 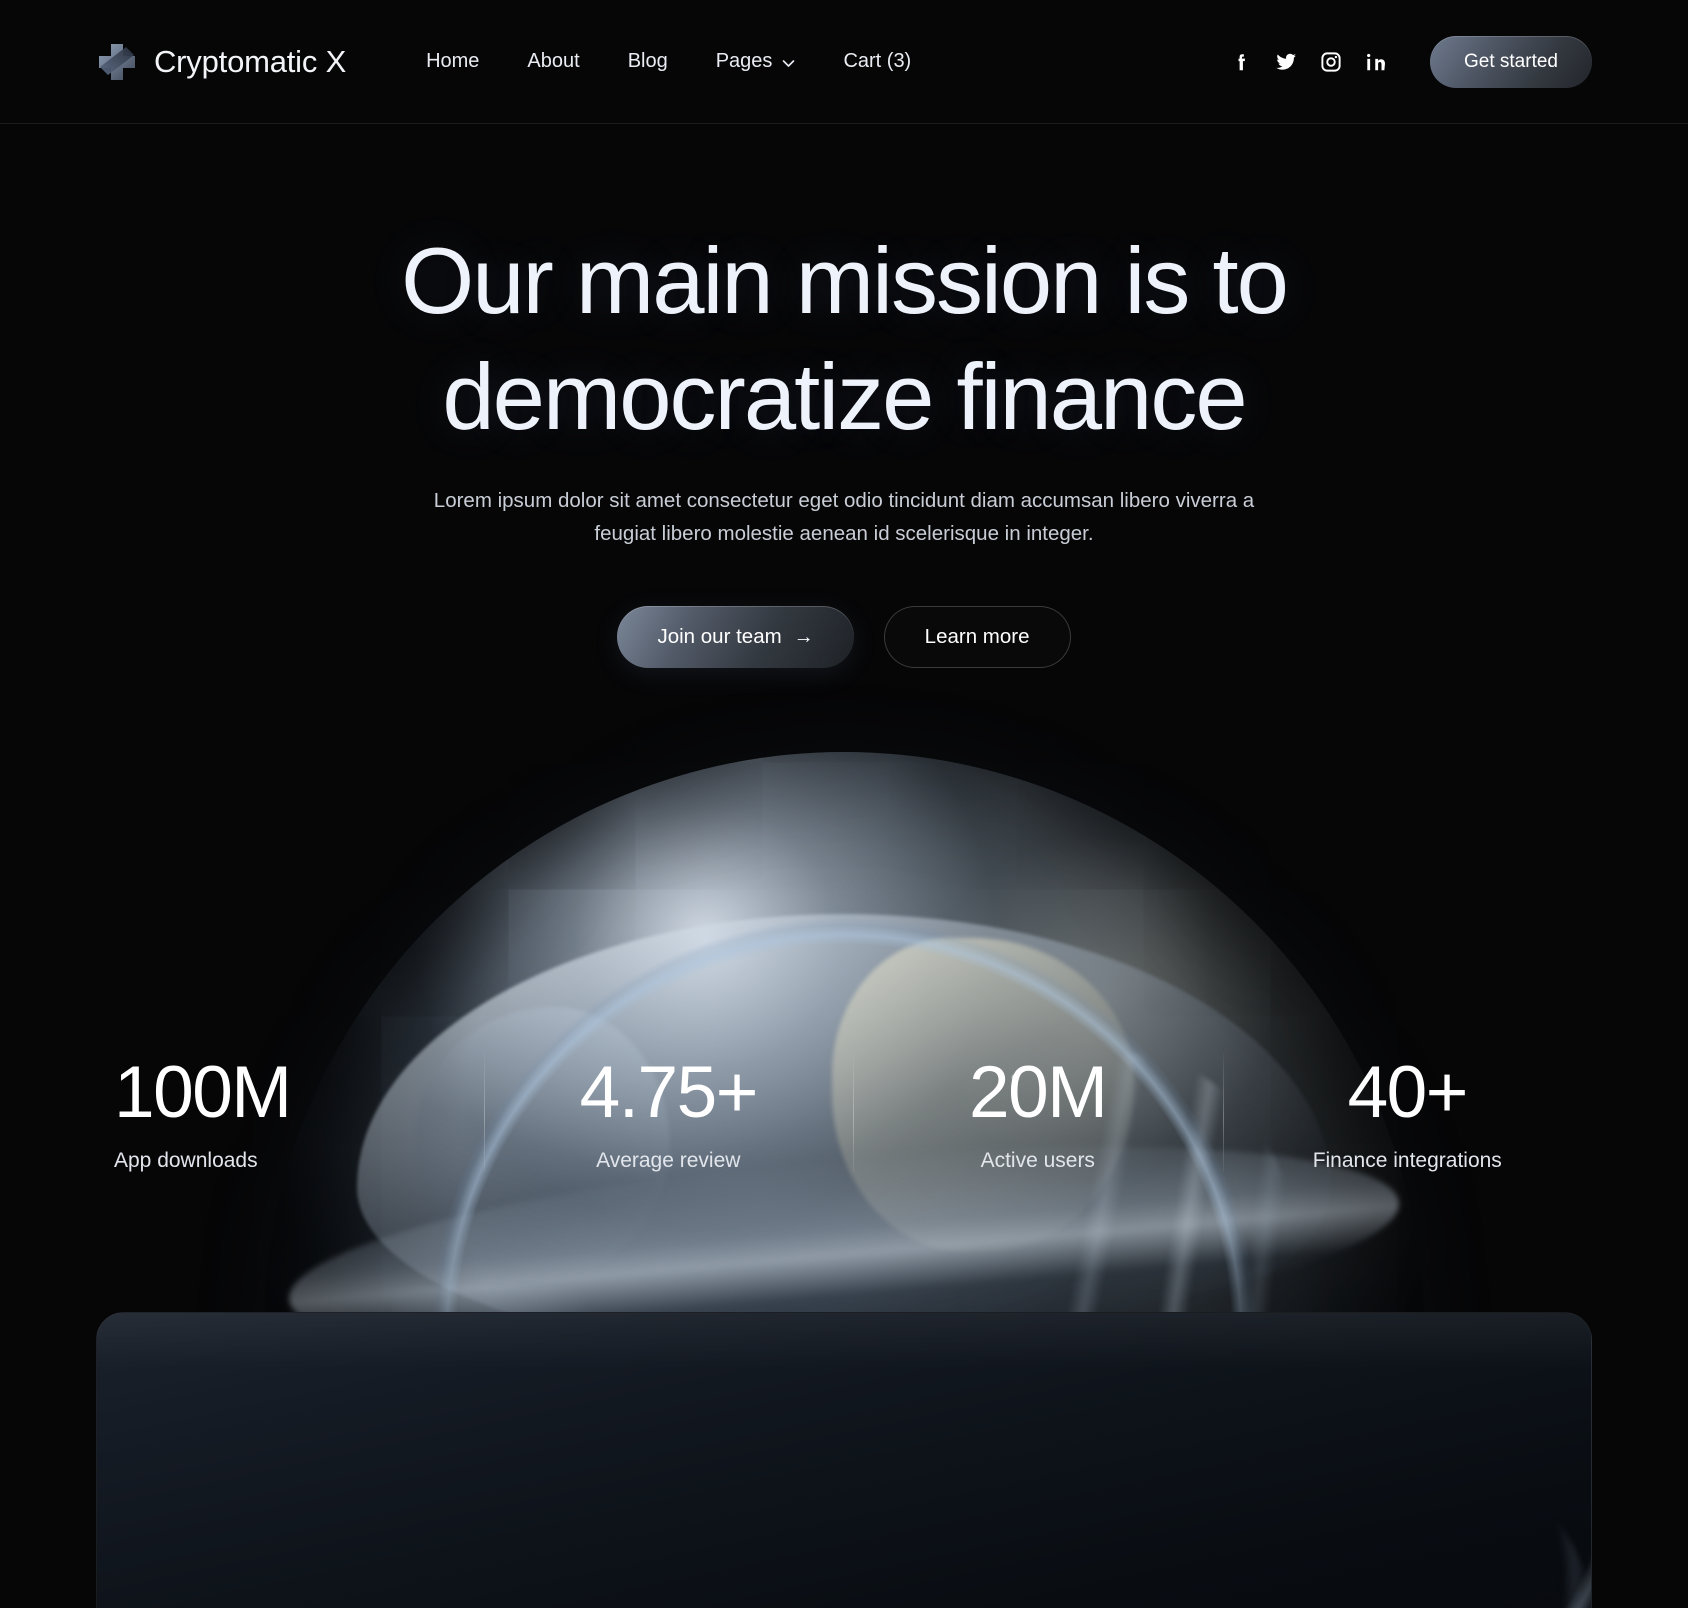 What do you see at coordinates (803, 637) in the screenshot?
I see `arrow-right-icon: →` at bounding box center [803, 637].